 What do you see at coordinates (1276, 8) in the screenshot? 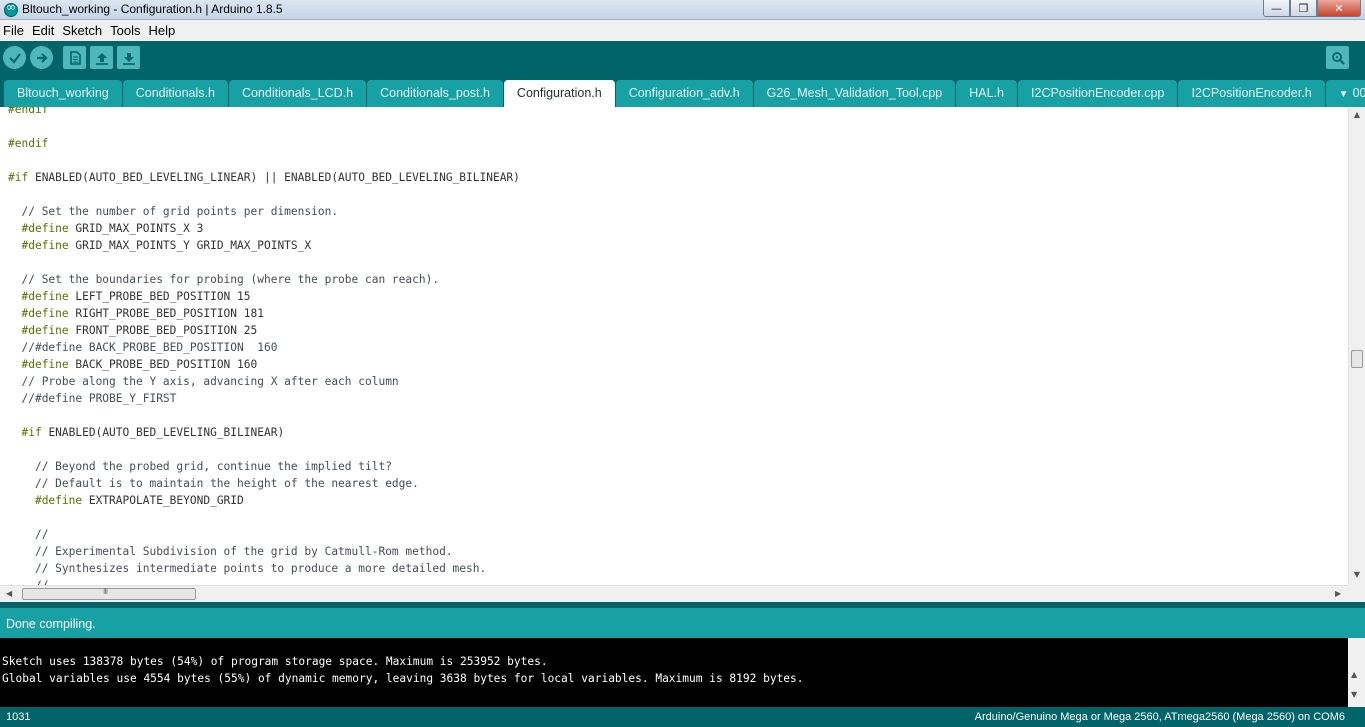
I see `minimize-button: —` at bounding box center [1276, 8].